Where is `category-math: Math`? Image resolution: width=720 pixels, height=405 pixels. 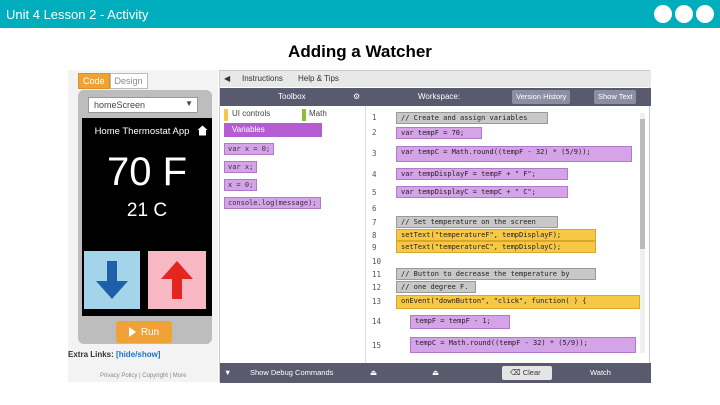 category-math: Math is located at coordinates (316, 115).